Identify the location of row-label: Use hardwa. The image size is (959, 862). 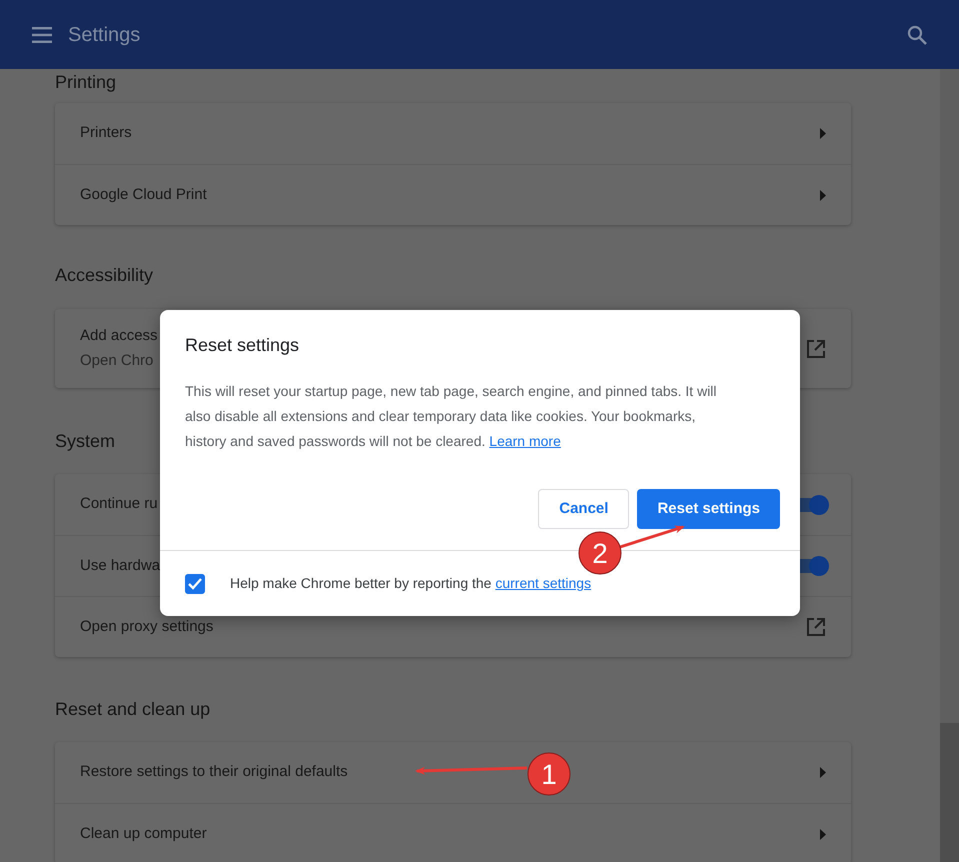
(120, 566).